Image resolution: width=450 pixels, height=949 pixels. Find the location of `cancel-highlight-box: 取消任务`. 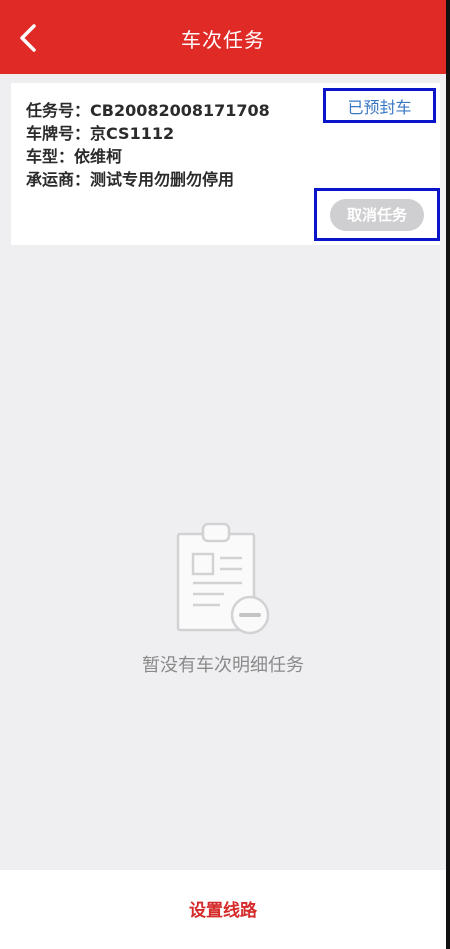

cancel-highlight-box: 取消任务 is located at coordinates (377, 214).